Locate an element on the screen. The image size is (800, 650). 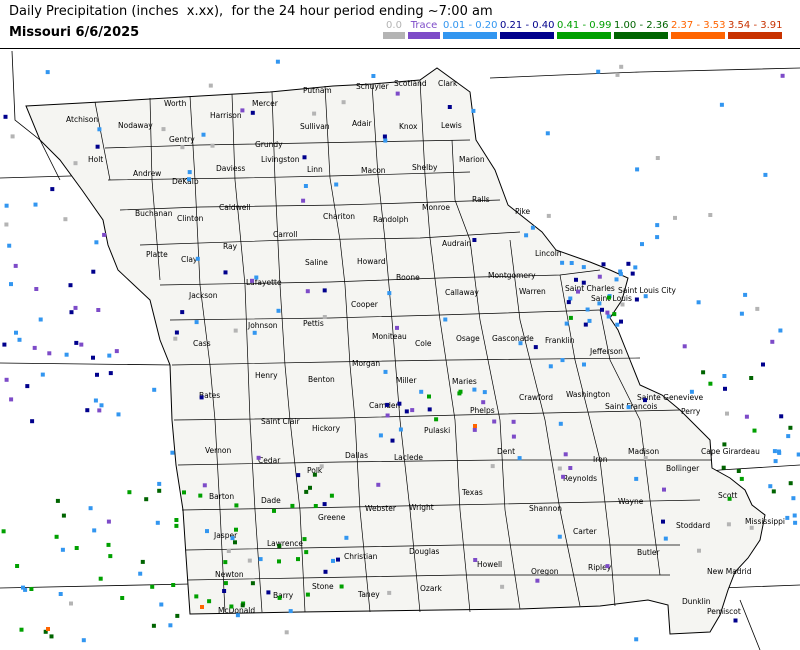
county-label: Osage is located at coordinates (468, 338).